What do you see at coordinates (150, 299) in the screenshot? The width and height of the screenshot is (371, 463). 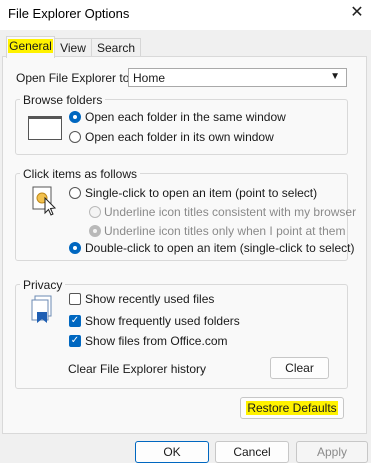 I see `checkbox-label-recent-files: Show recently used files` at bounding box center [150, 299].